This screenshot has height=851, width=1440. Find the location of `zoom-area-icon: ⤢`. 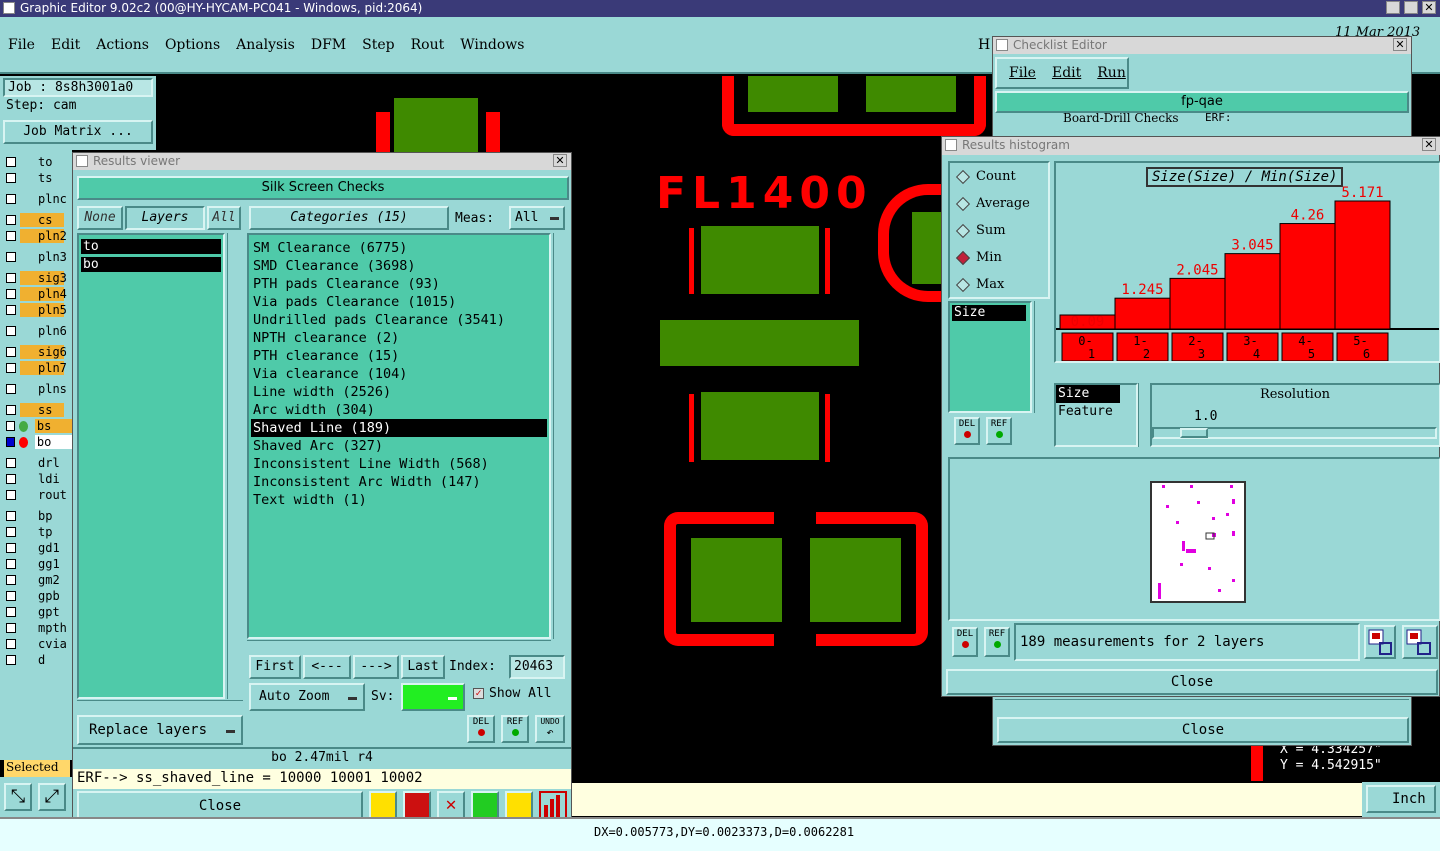

zoom-area-icon: ⤢ is located at coordinates (52, 797).